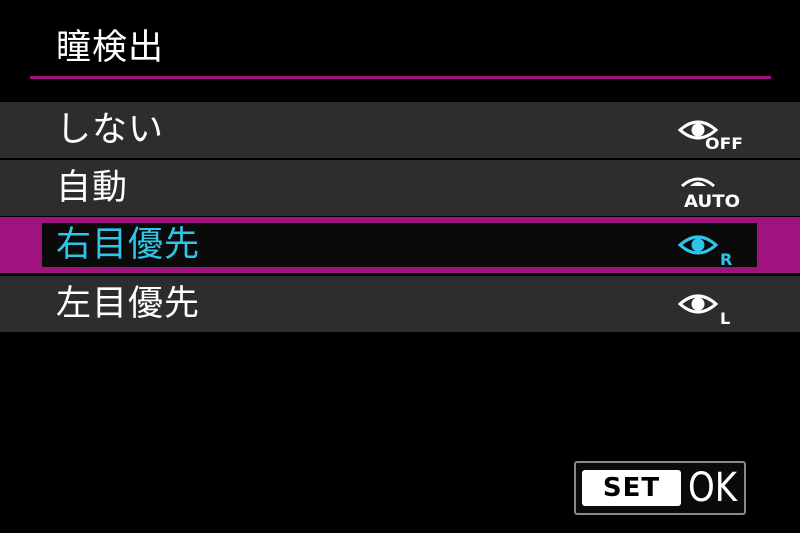 Image resolution: width=800 pixels, height=533 pixels. Describe the element at coordinates (713, 488) in the screenshot. I see `ok-label: OK` at that location.